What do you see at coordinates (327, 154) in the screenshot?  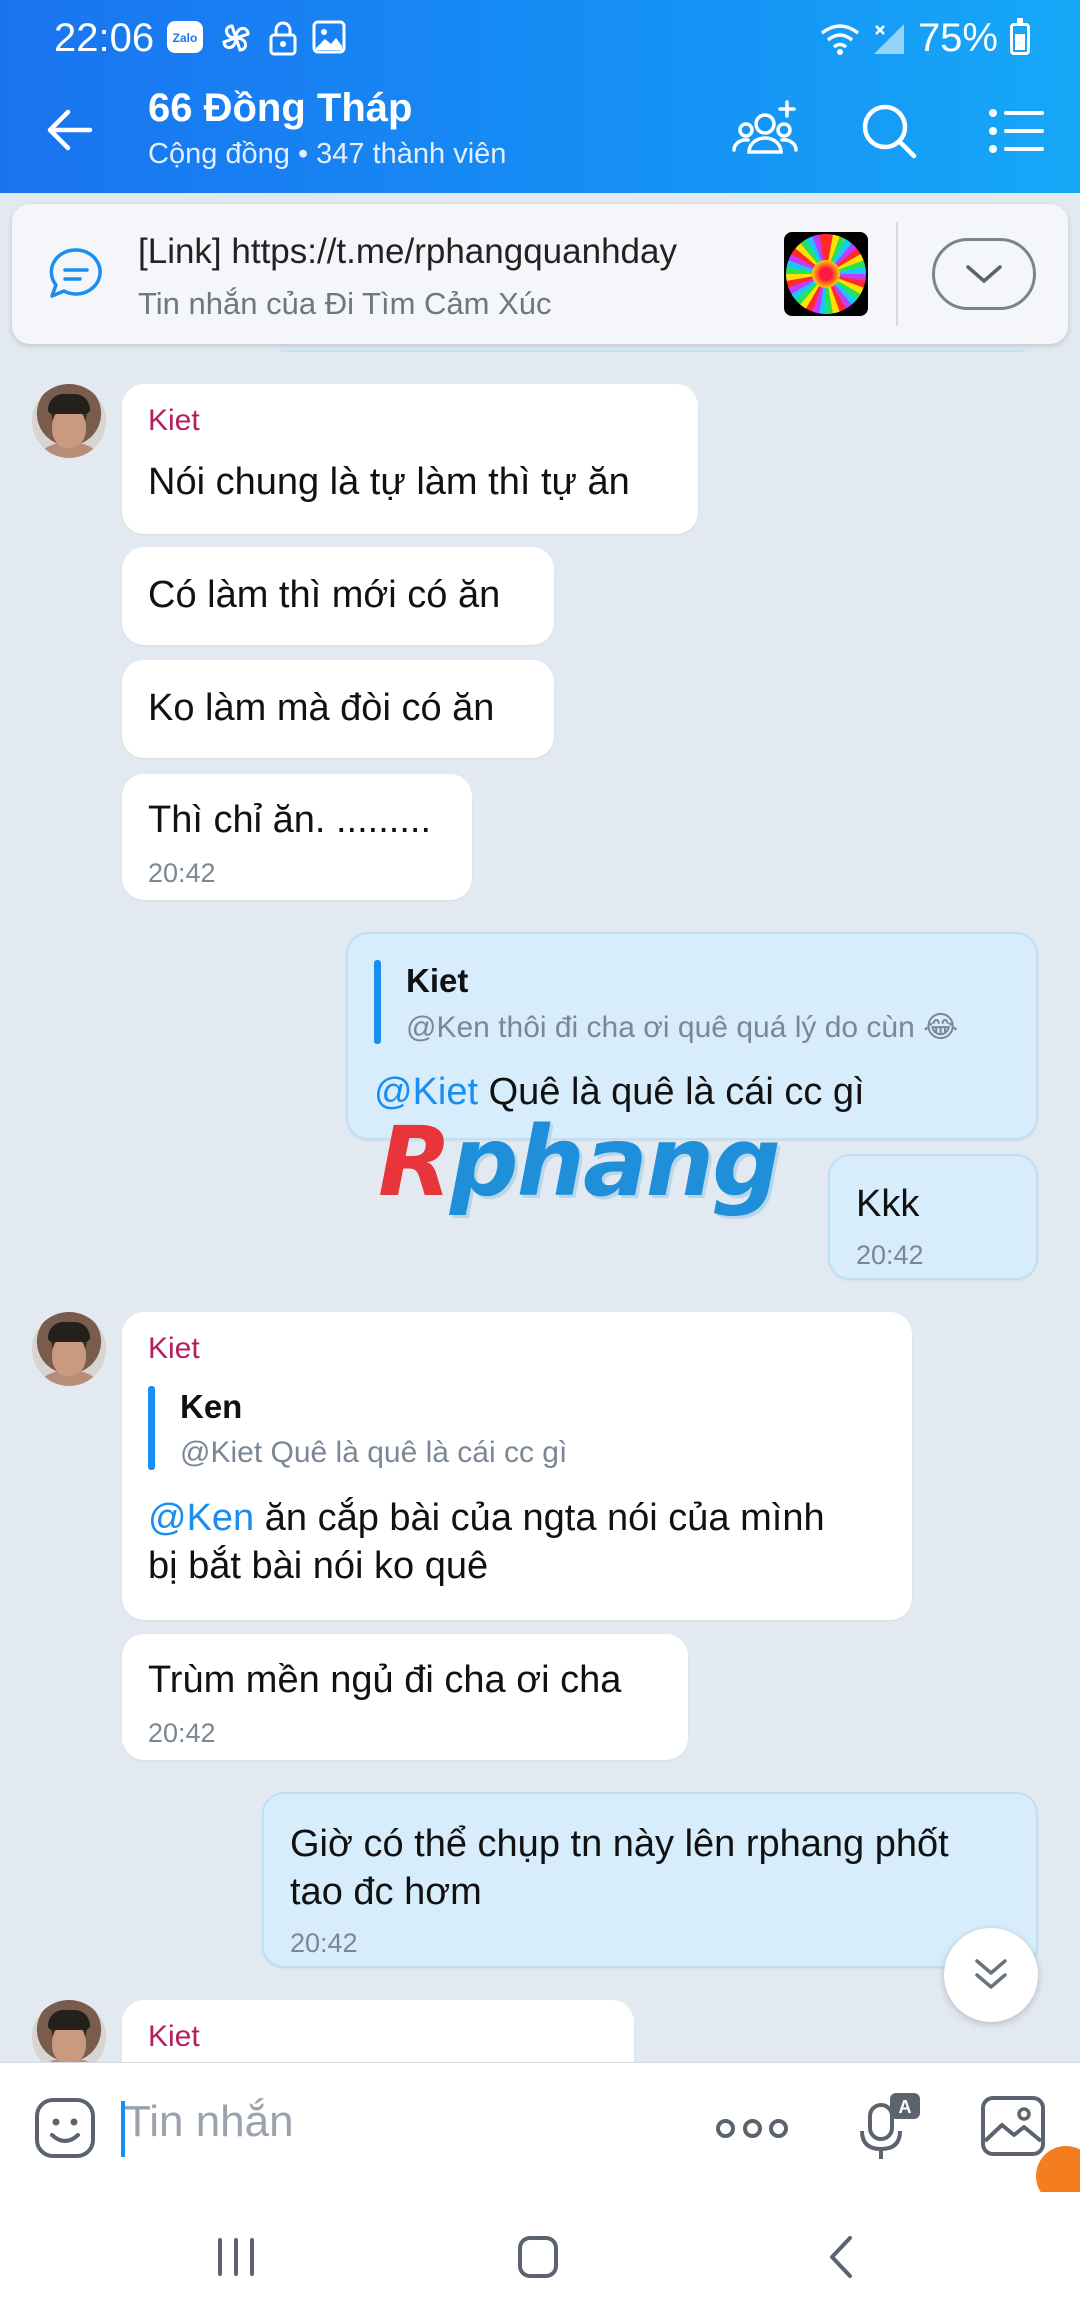 I see `group-subtitle: Cộng đồng • 347 thành viên` at bounding box center [327, 154].